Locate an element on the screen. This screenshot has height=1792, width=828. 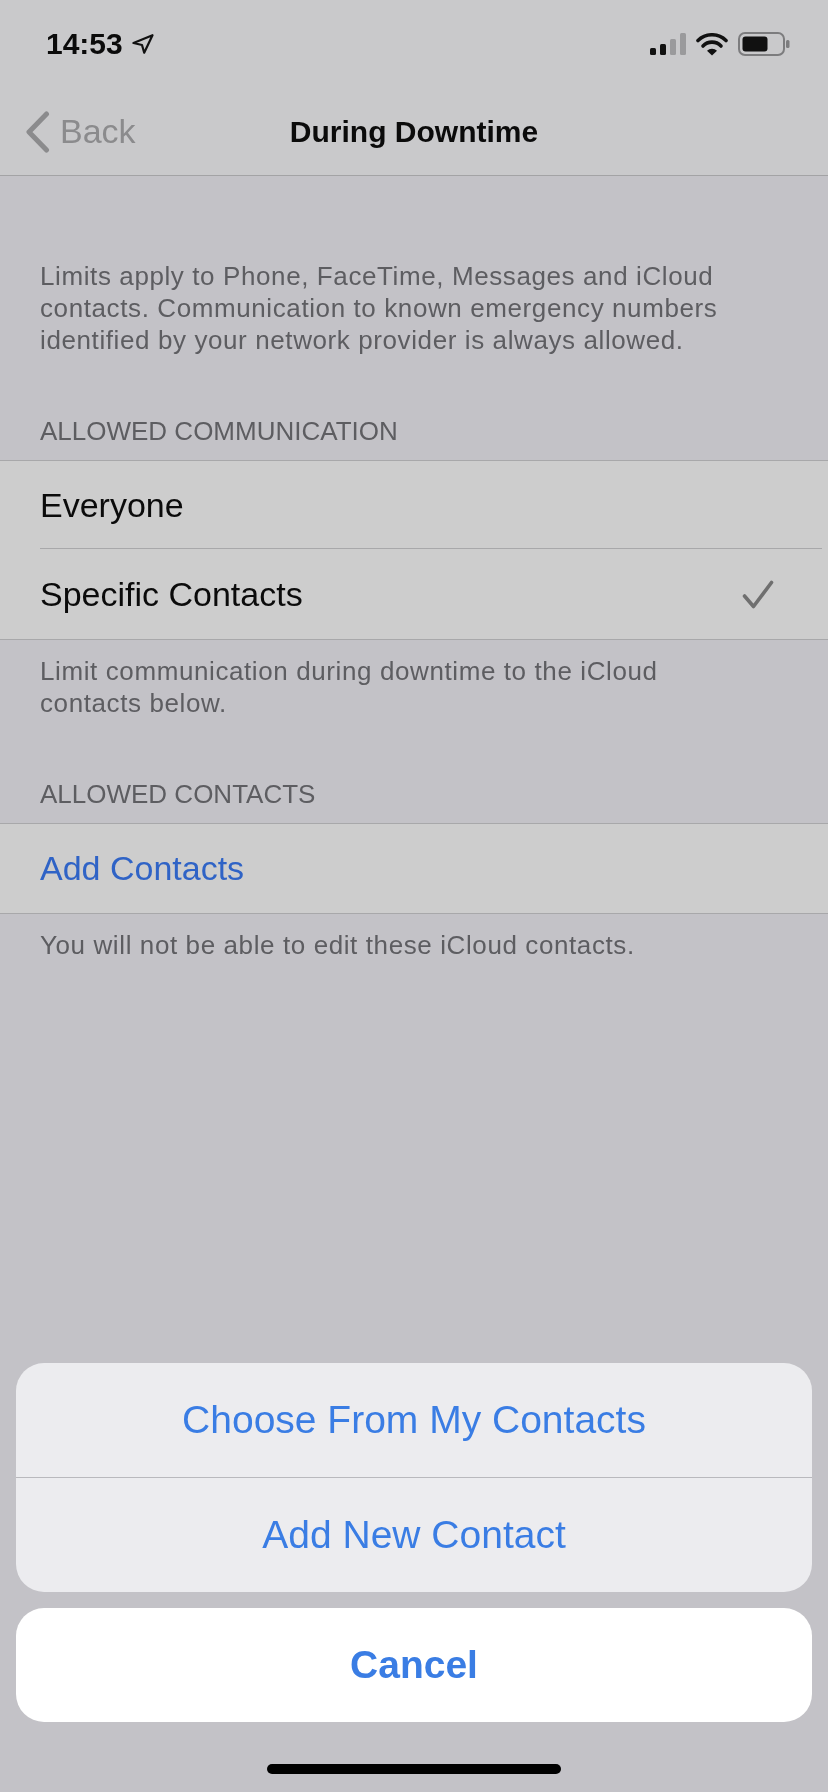
signal-icon is located at coordinates (668, 44).